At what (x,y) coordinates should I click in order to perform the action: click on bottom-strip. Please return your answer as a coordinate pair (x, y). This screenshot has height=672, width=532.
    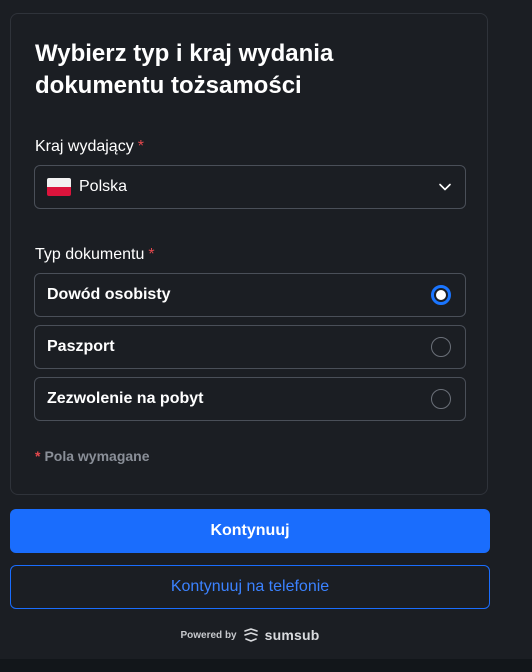
    Looking at the image, I should click on (266, 665).